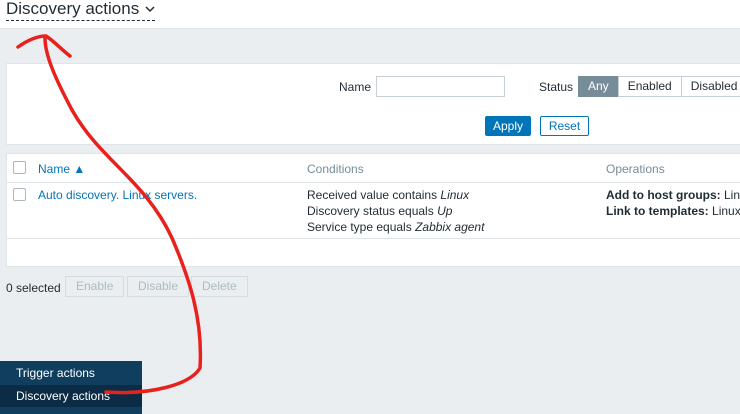 The width and height of the screenshot is (740, 414). Describe the element at coordinates (71, 373) in the screenshot. I see `menu-item-trigger-actions: Trigger actions` at that location.